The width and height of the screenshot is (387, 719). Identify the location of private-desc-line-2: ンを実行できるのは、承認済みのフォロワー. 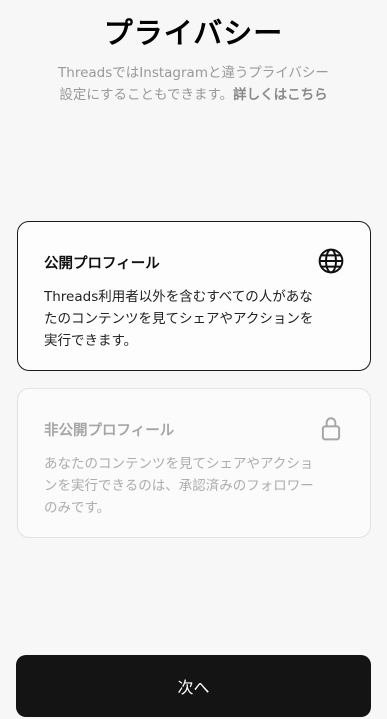
(179, 486).